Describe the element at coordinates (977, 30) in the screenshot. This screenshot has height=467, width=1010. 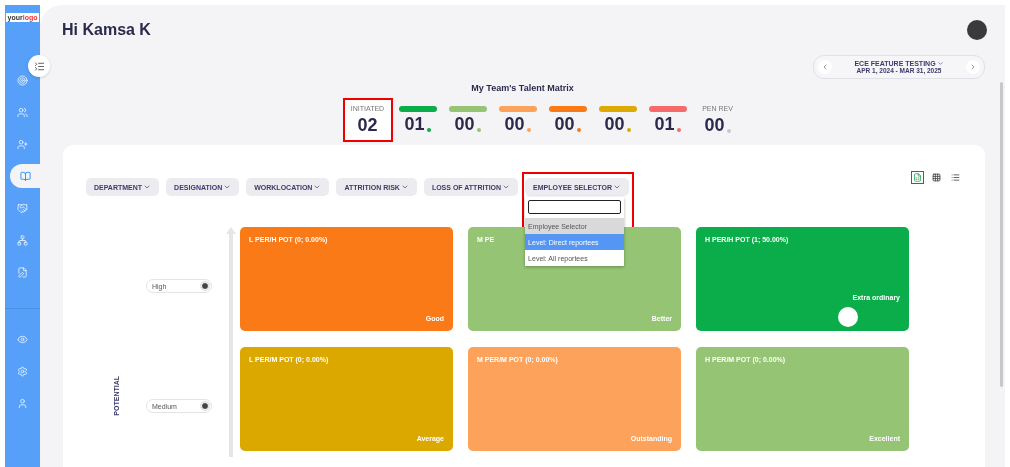
I see `avatar` at that location.